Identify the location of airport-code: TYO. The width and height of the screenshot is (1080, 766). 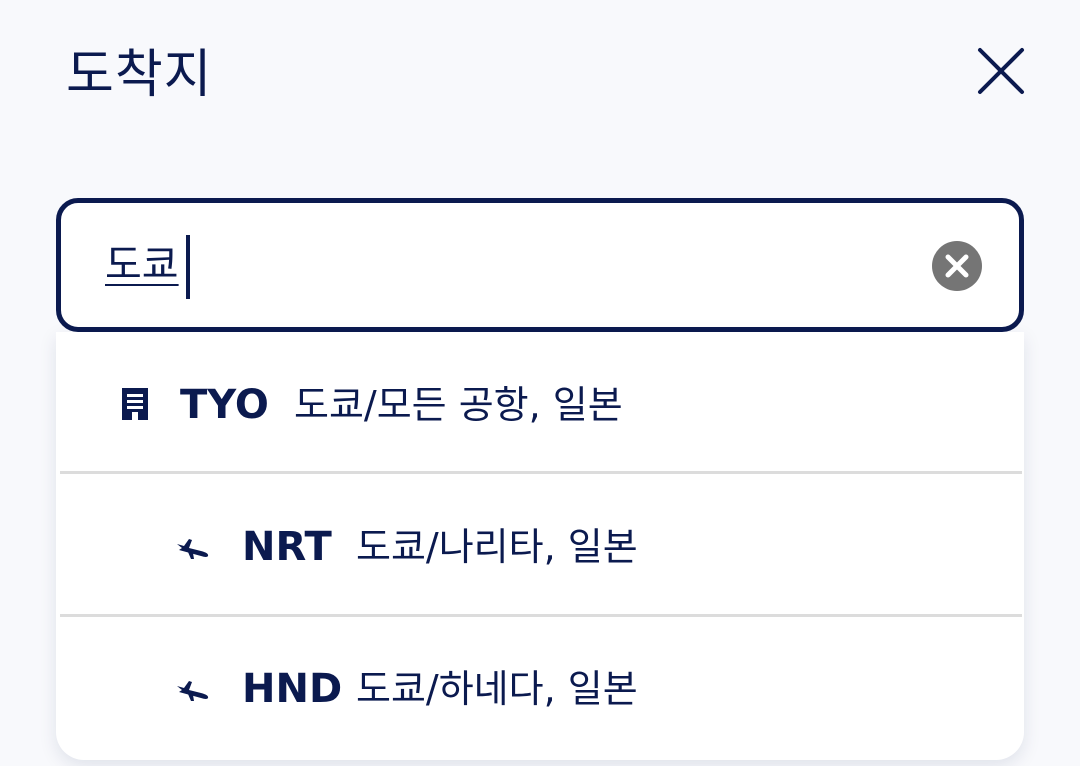
(224, 405).